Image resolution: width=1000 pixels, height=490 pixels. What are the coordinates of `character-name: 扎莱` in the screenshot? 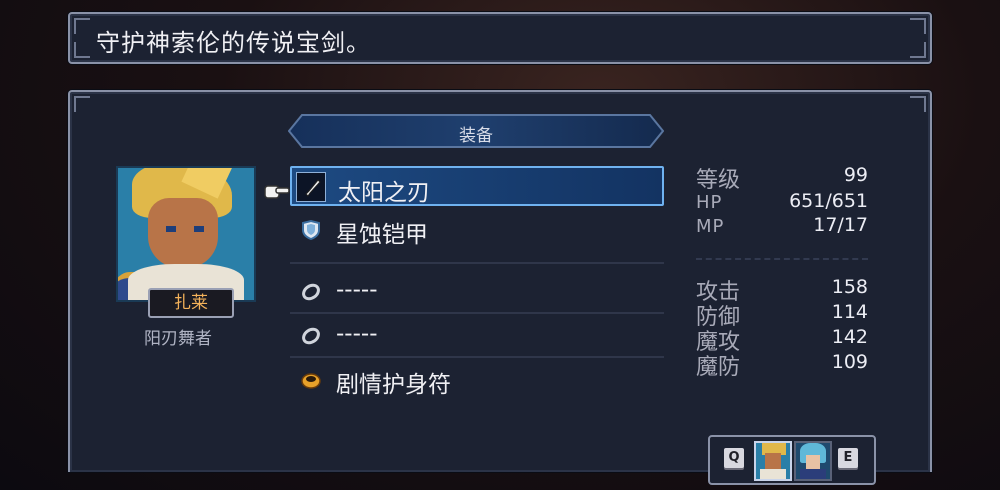 It's located at (191, 303).